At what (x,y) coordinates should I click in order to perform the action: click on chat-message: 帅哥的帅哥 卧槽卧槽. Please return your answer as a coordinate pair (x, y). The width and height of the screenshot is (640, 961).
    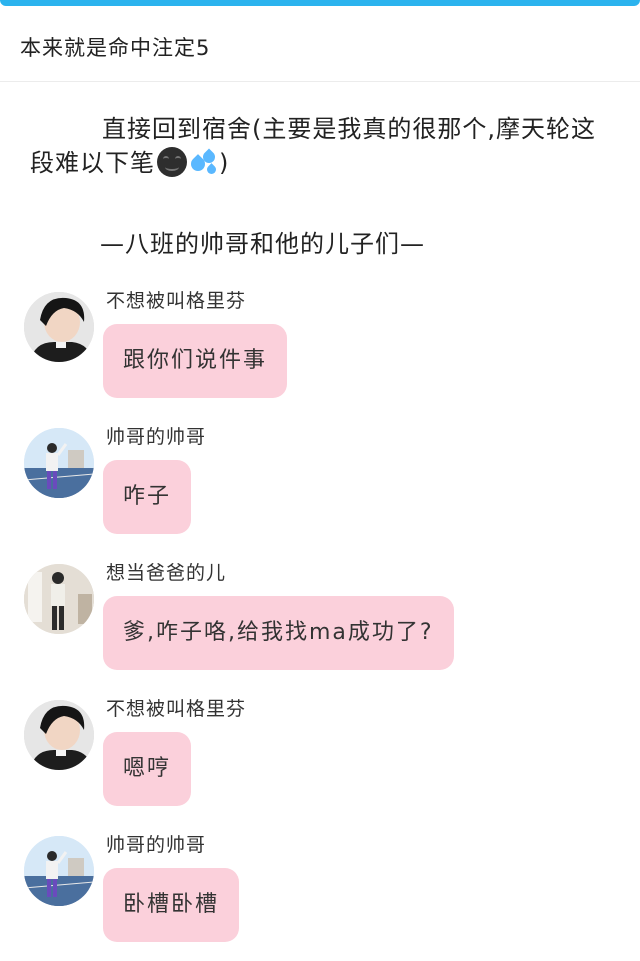
    Looking at the image, I should click on (320, 895).